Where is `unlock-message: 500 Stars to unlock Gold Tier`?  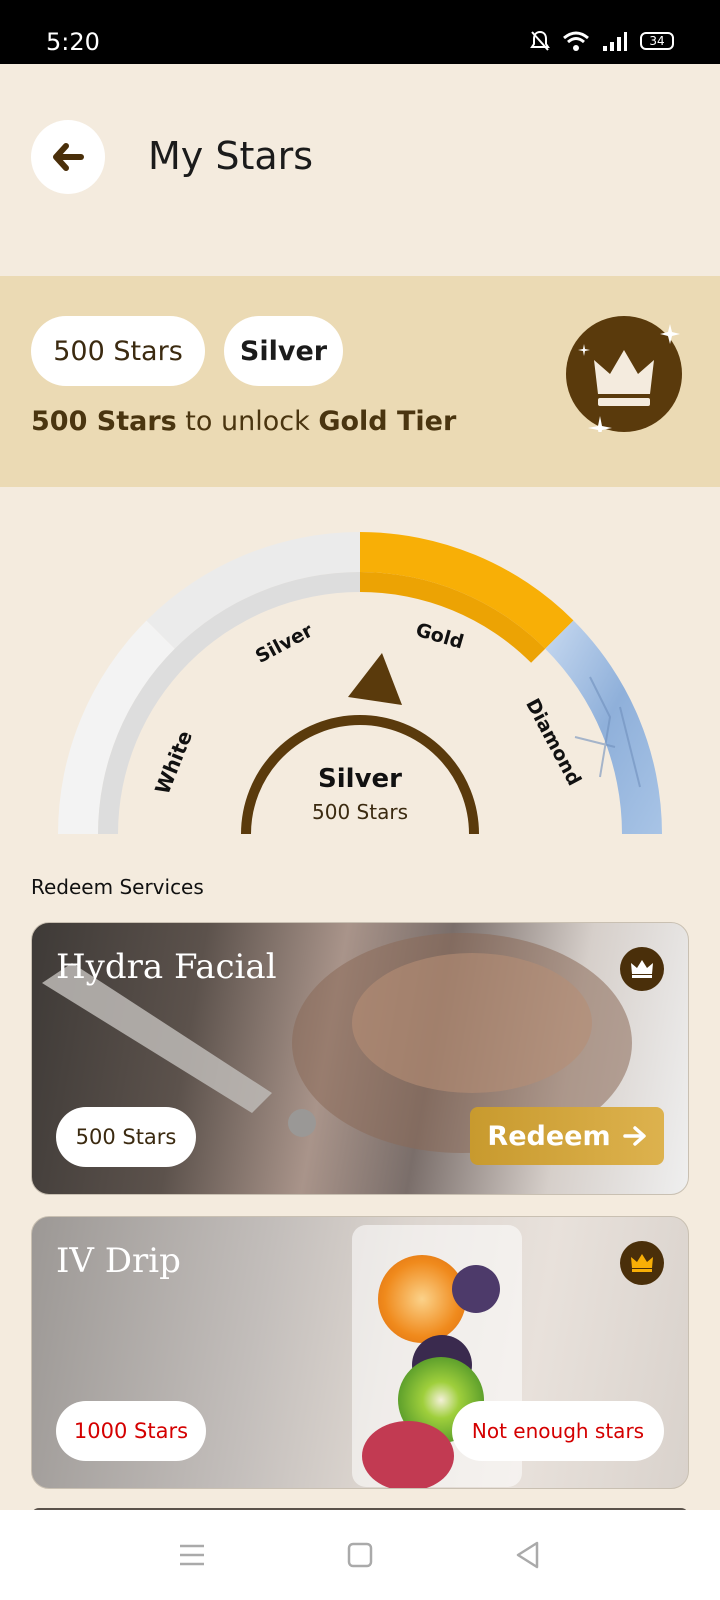
unlock-message: 500 Stars to unlock Gold Tier is located at coordinates (243, 421).